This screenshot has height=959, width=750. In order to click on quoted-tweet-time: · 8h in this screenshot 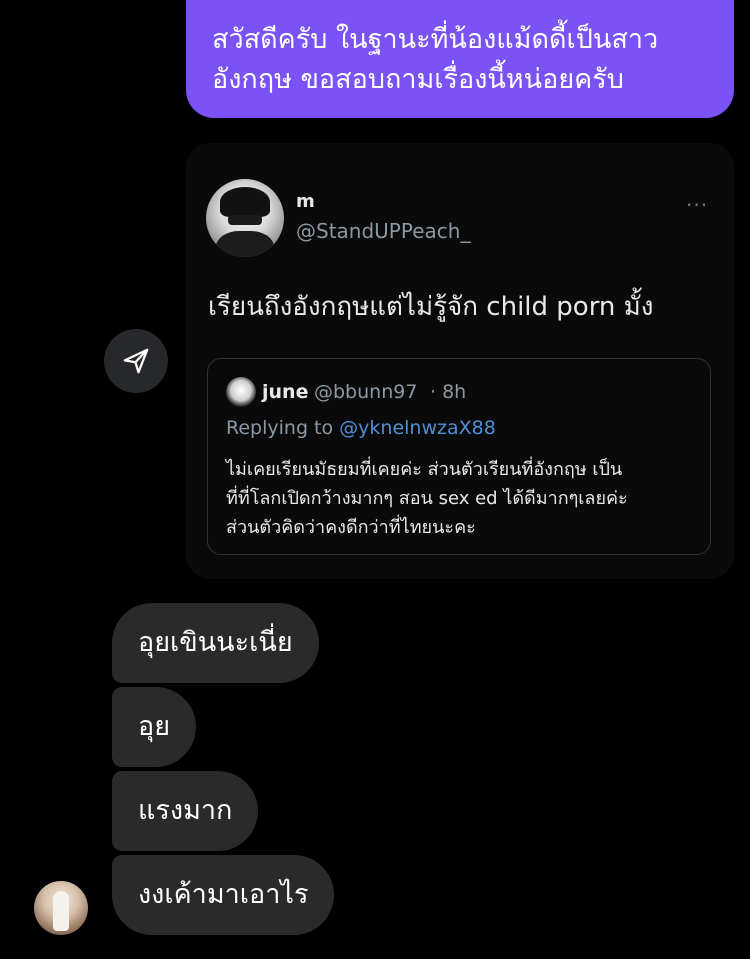, I will do `click(448, 392)`.